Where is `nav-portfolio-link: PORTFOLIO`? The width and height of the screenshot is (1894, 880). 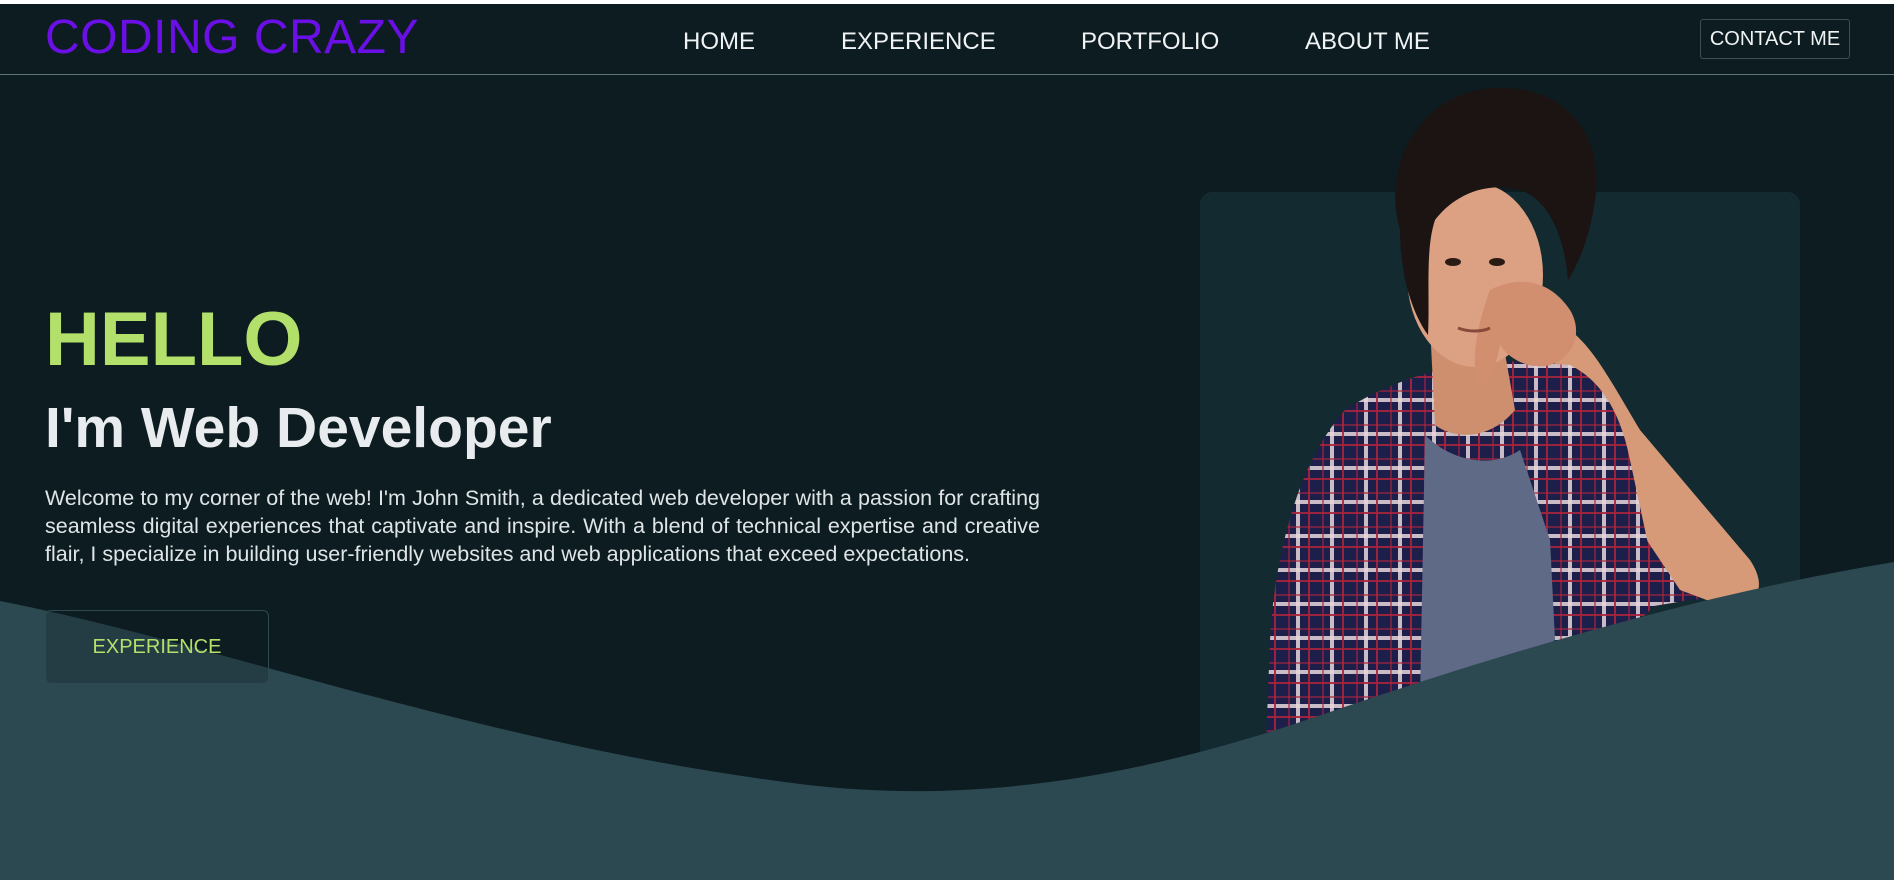 nav-portfolio-link: PORTFOLIO is located at coordinates (1150, 42).